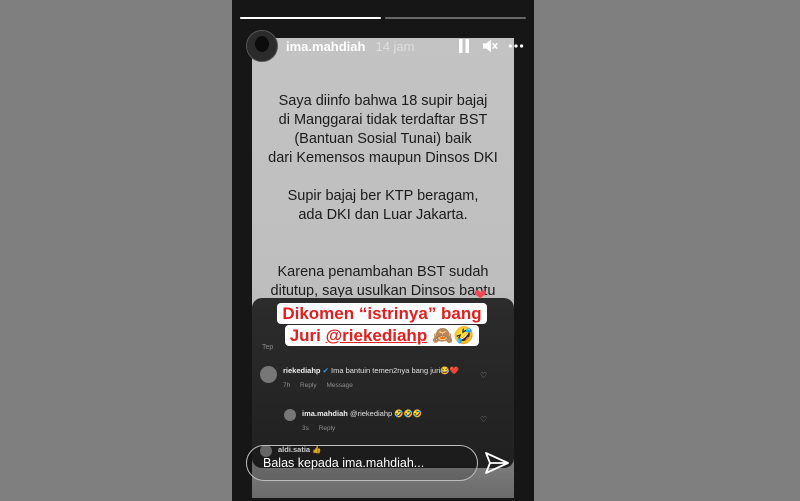  Describe the element at coordinates (464, 46) in the screenshot. I see `pause-icon` at that location.